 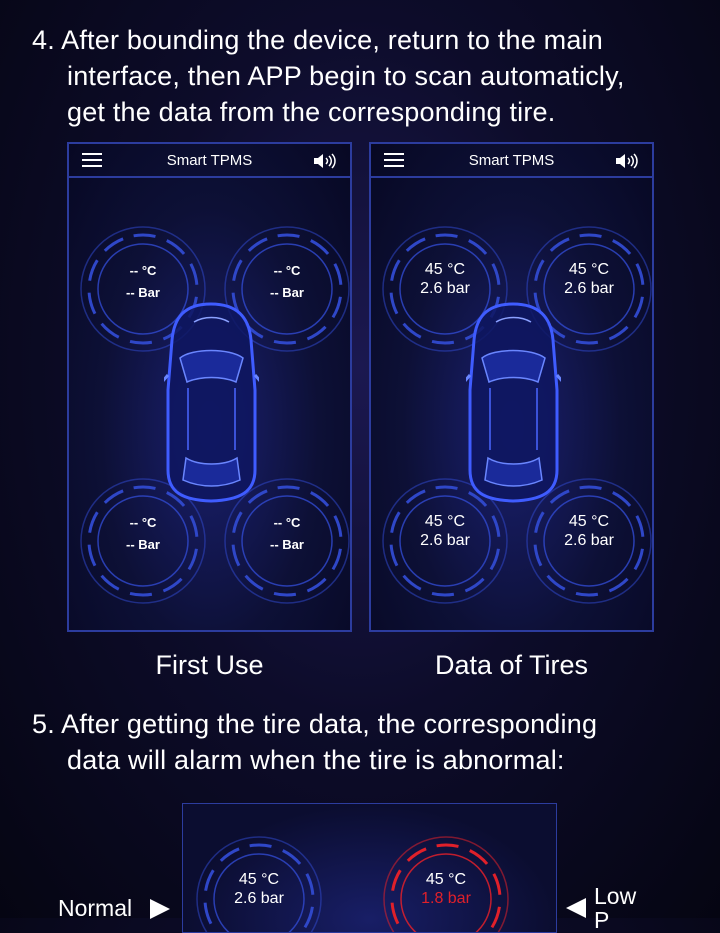 I want to click on low-label-line-1: Low, so click(x=615, y=896).